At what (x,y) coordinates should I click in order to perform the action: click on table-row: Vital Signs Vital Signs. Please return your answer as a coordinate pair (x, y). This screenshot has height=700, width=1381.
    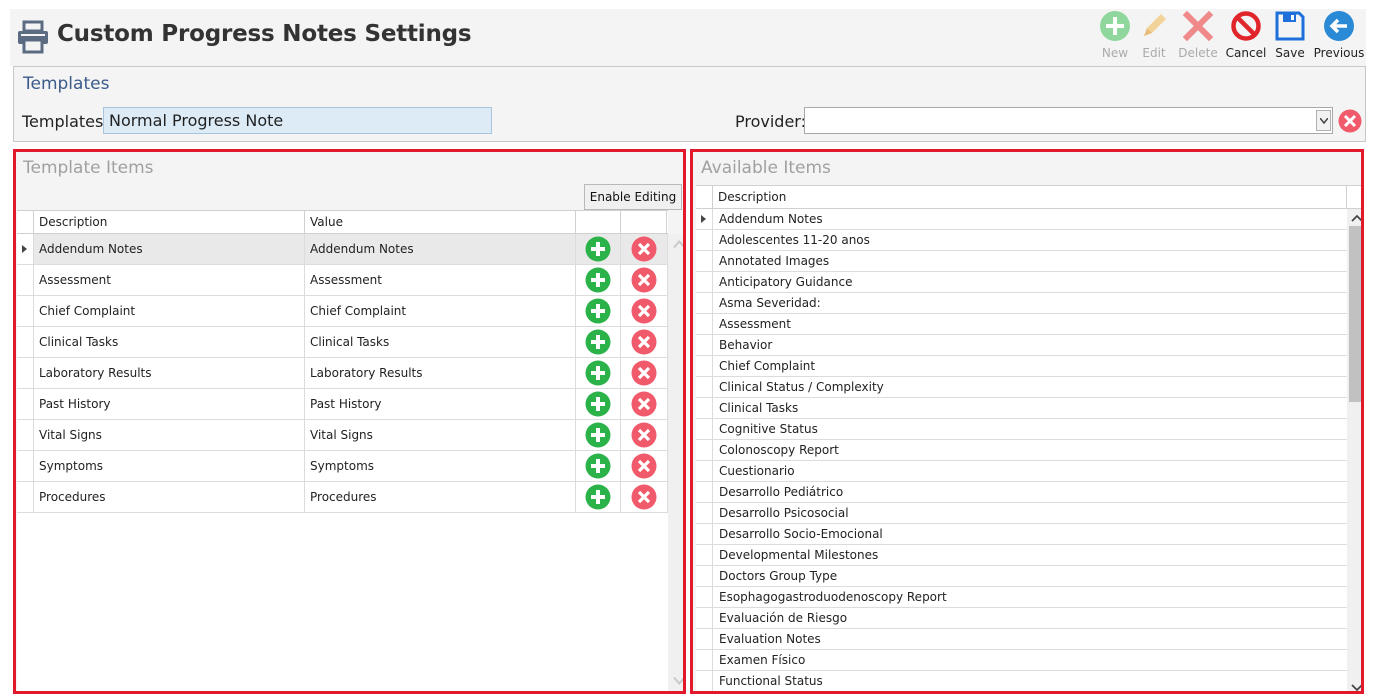
    Looking at the image, I should click on (342, 435).